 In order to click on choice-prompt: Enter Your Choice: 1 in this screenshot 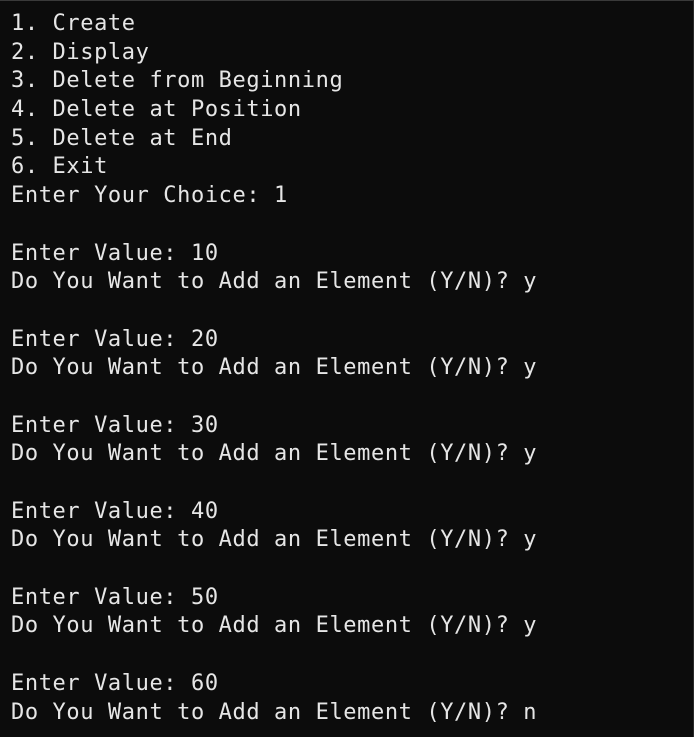, I will do `click(149, 196)`.